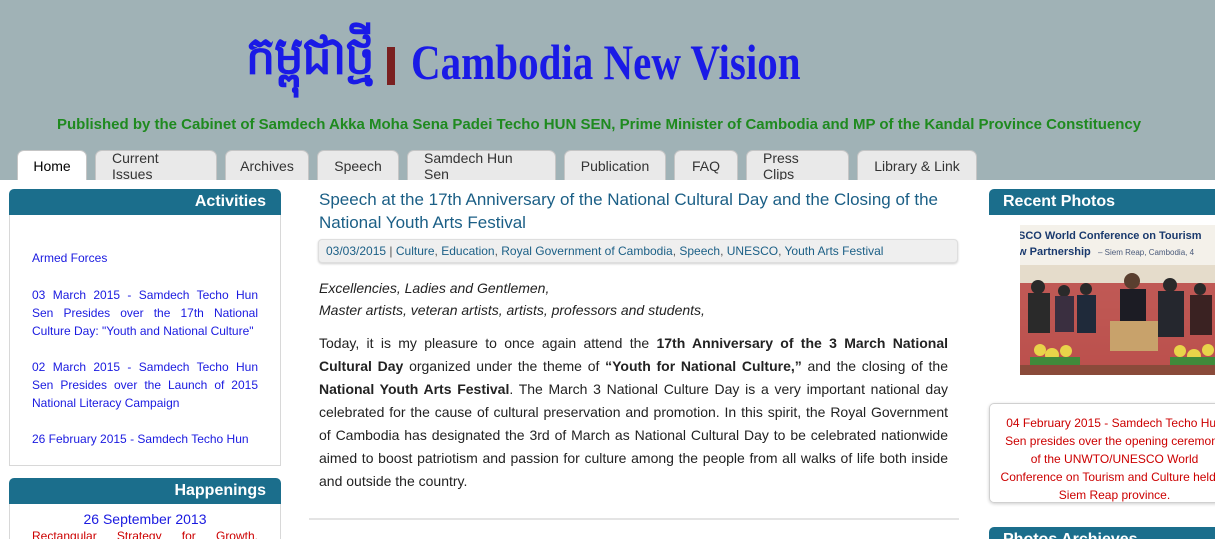 The image size is (1215, 539). I want to click on salutation-line: Excellencies, Ladies and Gentlemen,, so click(434, 288).